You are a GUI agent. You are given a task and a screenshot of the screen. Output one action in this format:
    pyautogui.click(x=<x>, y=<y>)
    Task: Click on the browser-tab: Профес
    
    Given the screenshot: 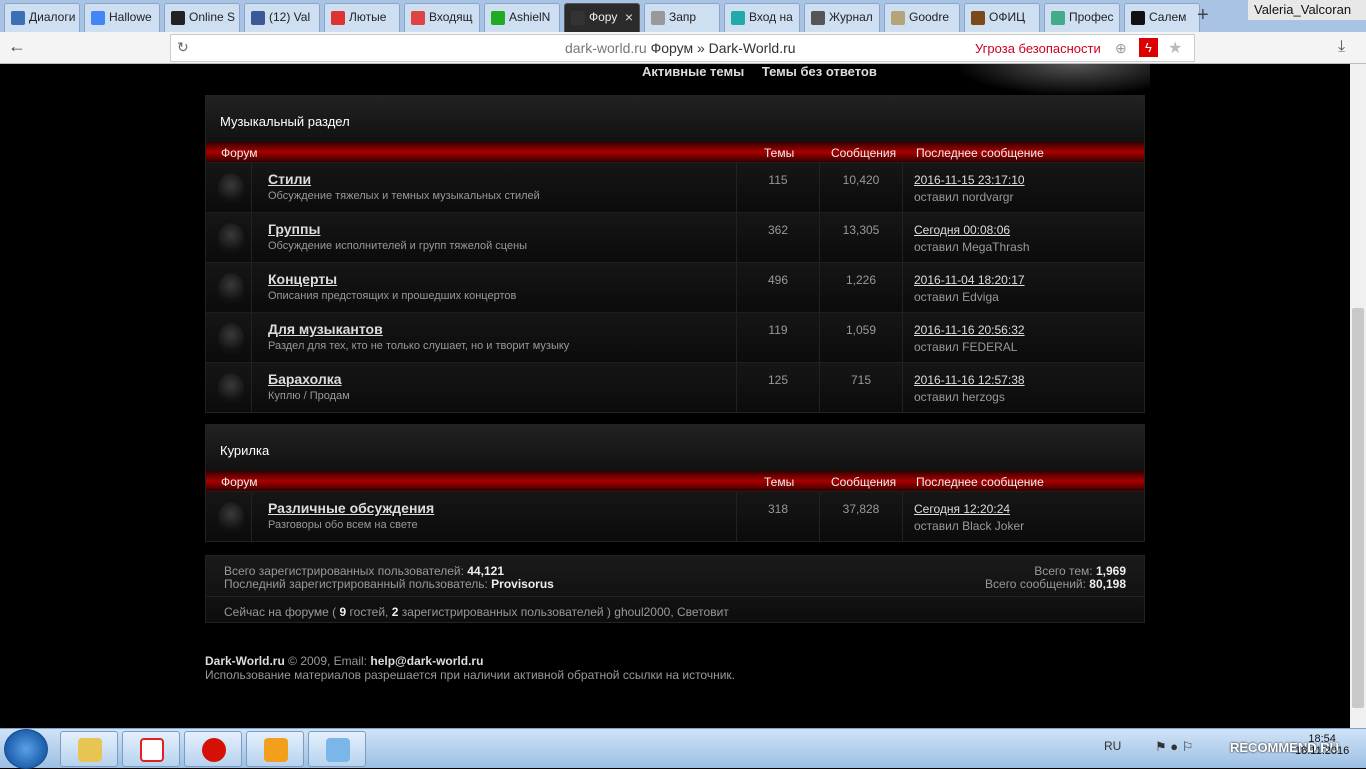 What is the action you would take?
    pyautogui.click(x=1082, y=17)
    